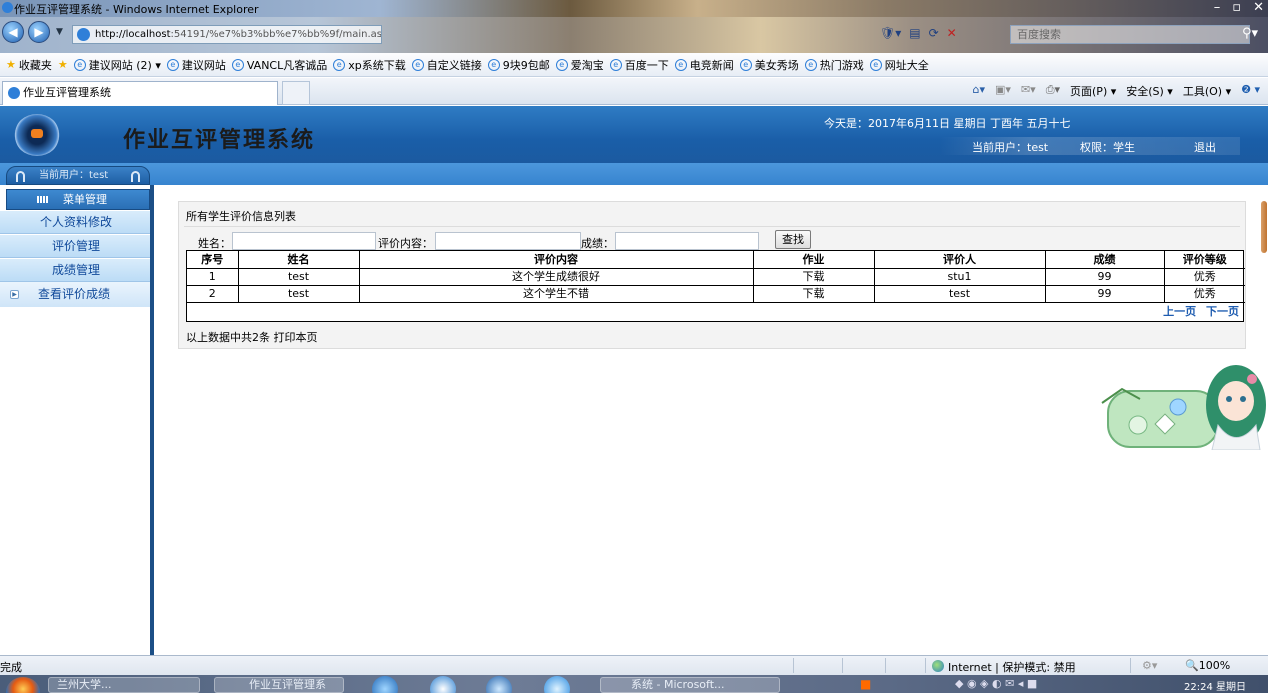 Image resolution: width=1268 pixels, height=693 pixels. What do you see at coordinates (1003, 91) in the screenshot?
I see `feeds-icon: ▣▾` at bounding box center [1003, 91].